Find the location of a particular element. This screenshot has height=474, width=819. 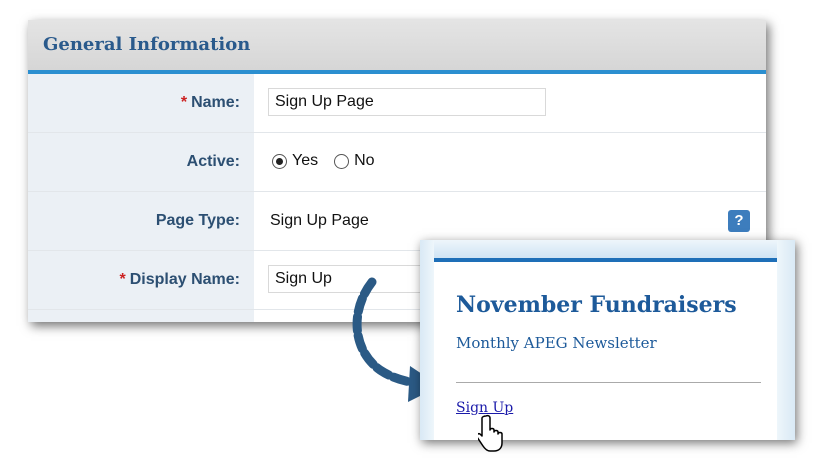

preview-left-border is located at coordinates (427, 340).